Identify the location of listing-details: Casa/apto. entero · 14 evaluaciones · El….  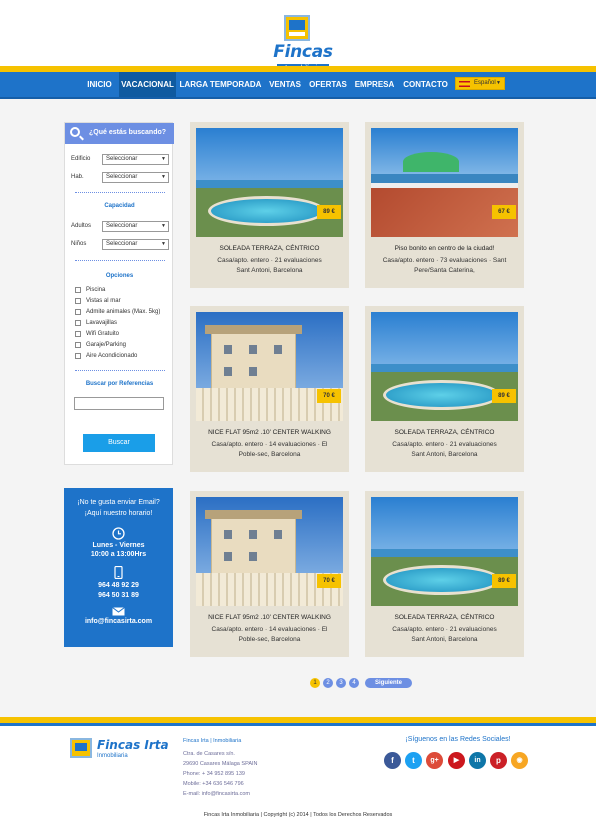
(269, 450).